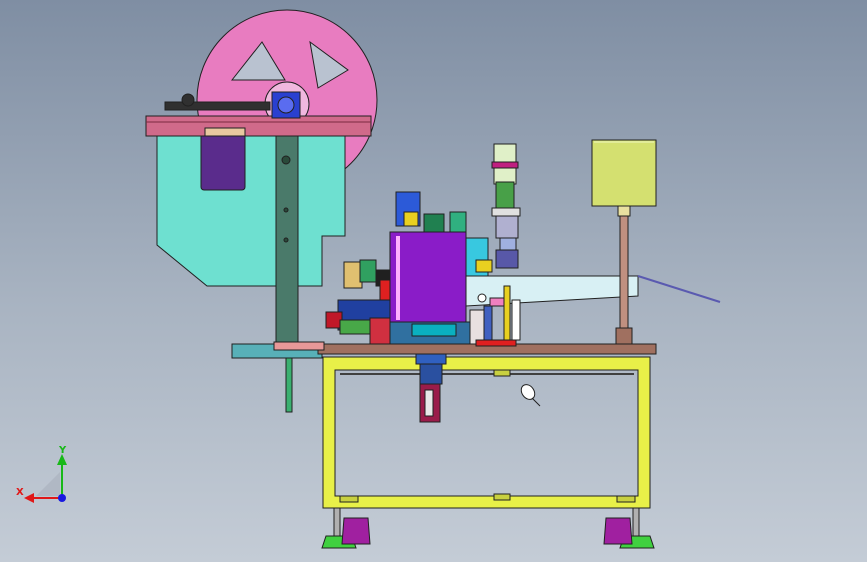  What do you see at coordinates (251, 210) in the screenshot?
I see `feeder-cover` at bounding box center [251, 210].